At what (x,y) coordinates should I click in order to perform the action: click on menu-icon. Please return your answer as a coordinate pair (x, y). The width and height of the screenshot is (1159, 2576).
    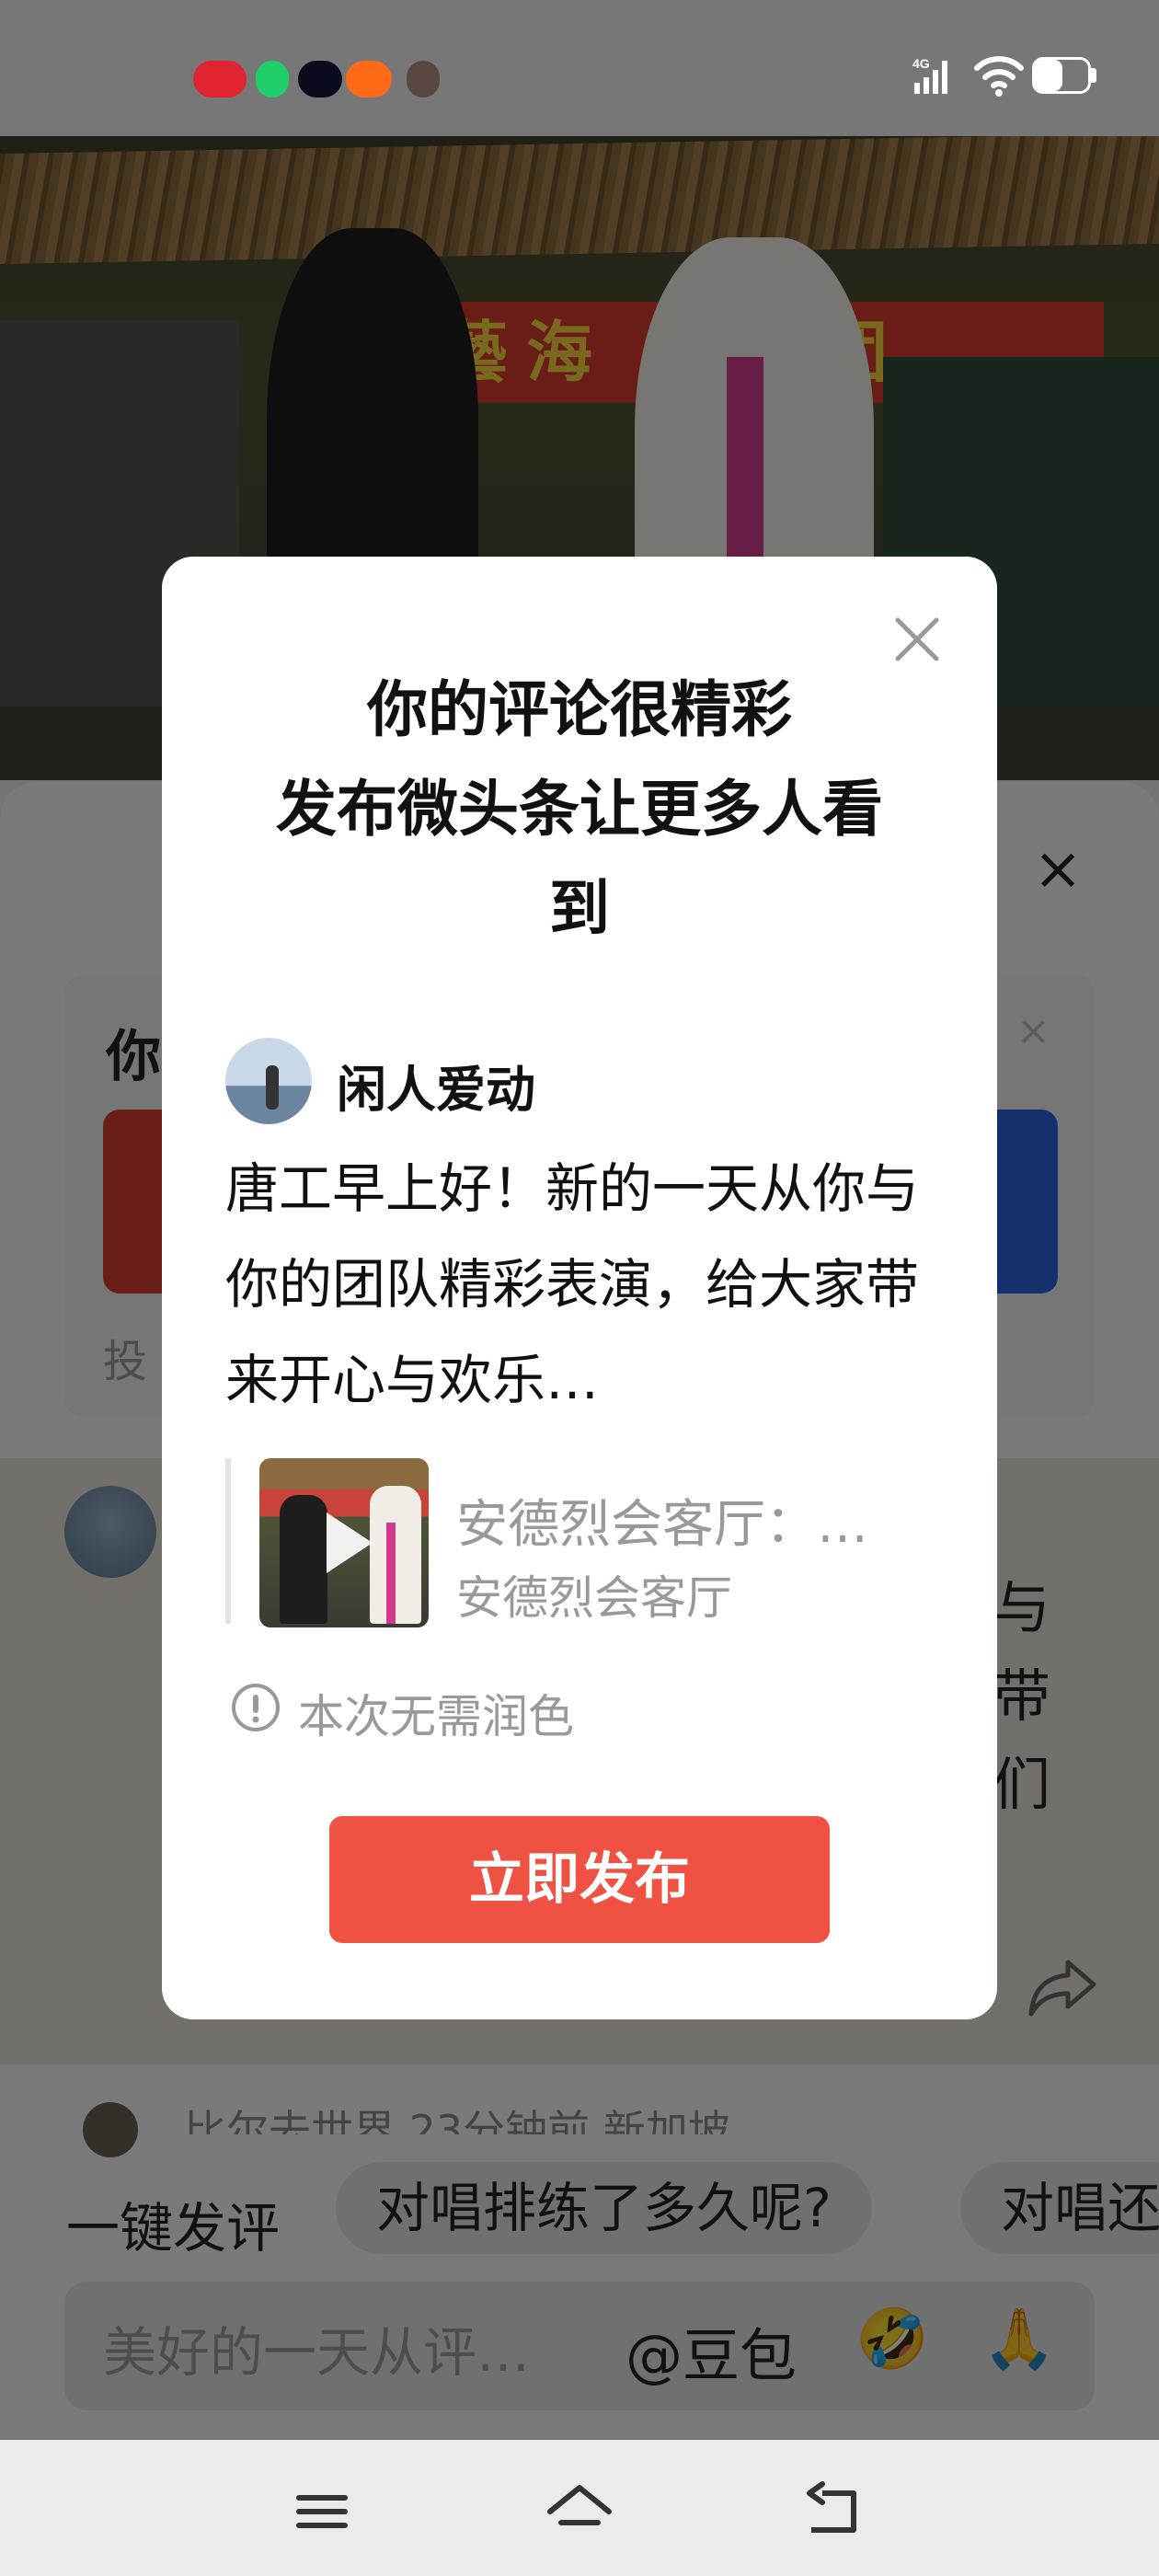
    Looking at the image, I should click on (322, 2511).